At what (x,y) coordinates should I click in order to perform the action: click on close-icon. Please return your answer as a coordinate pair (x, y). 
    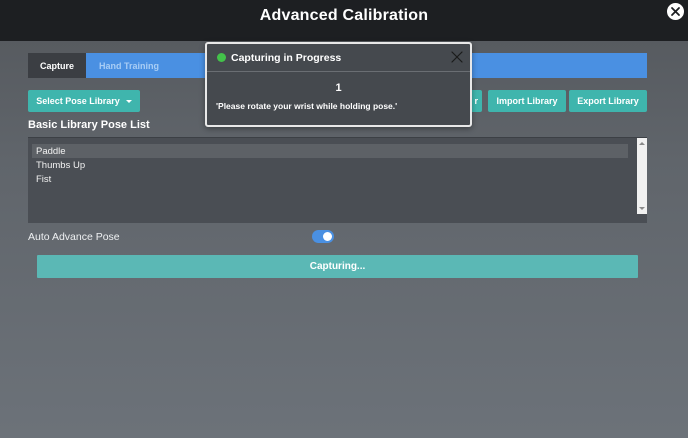
    Looking at the image, I should click on (675, 11).